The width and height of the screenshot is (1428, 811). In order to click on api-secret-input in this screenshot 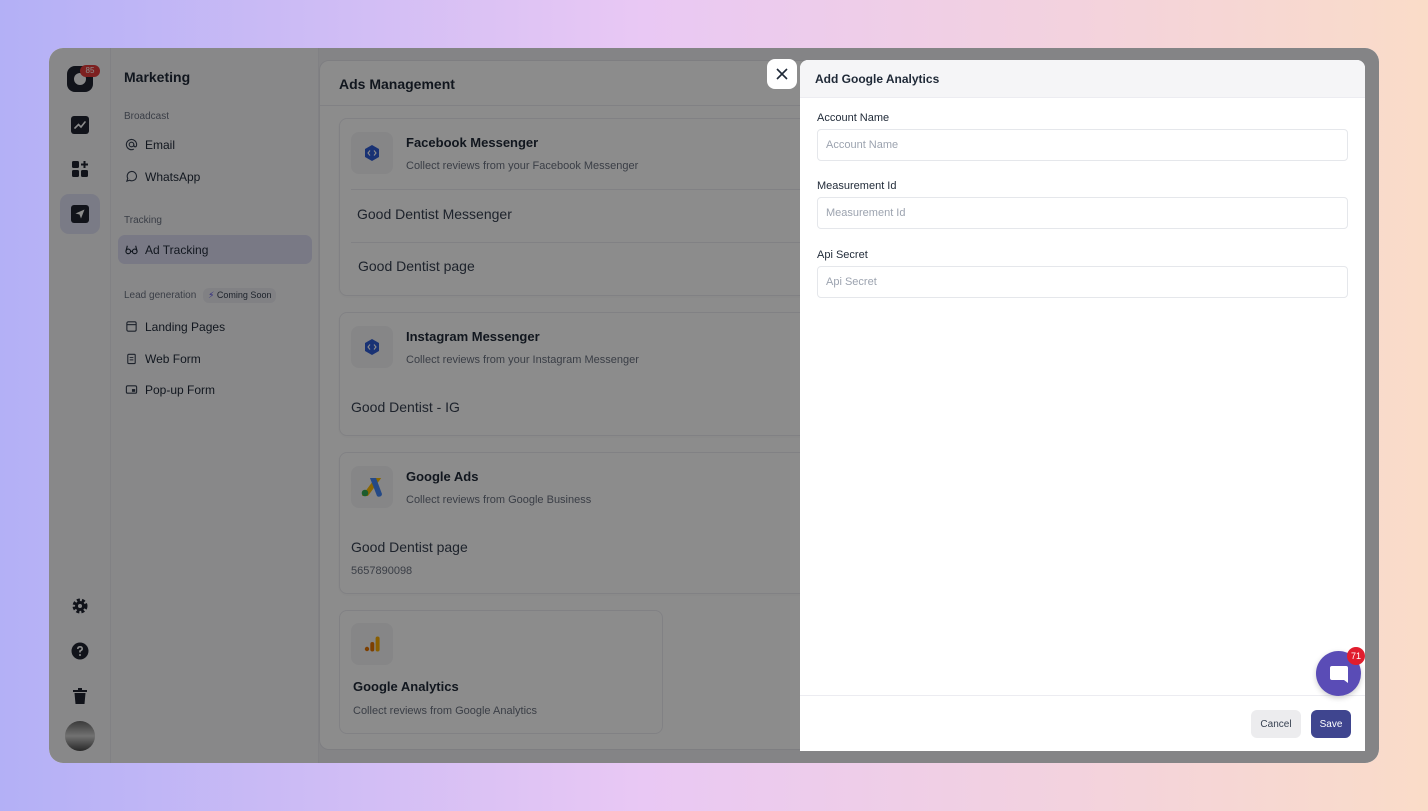, I will do `click(1082, 282)`.